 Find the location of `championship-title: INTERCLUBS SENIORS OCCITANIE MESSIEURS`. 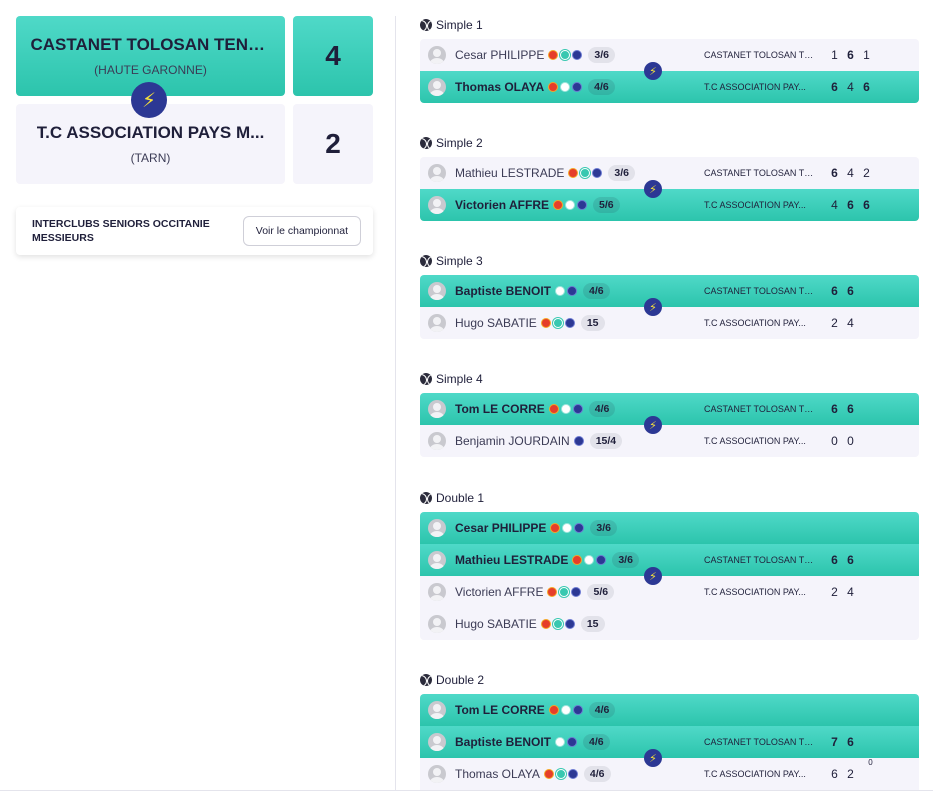

championship-title: INTERCLUBS SENIORS OCCITANIE MESSIEURS is located at coordinates (121, 231).